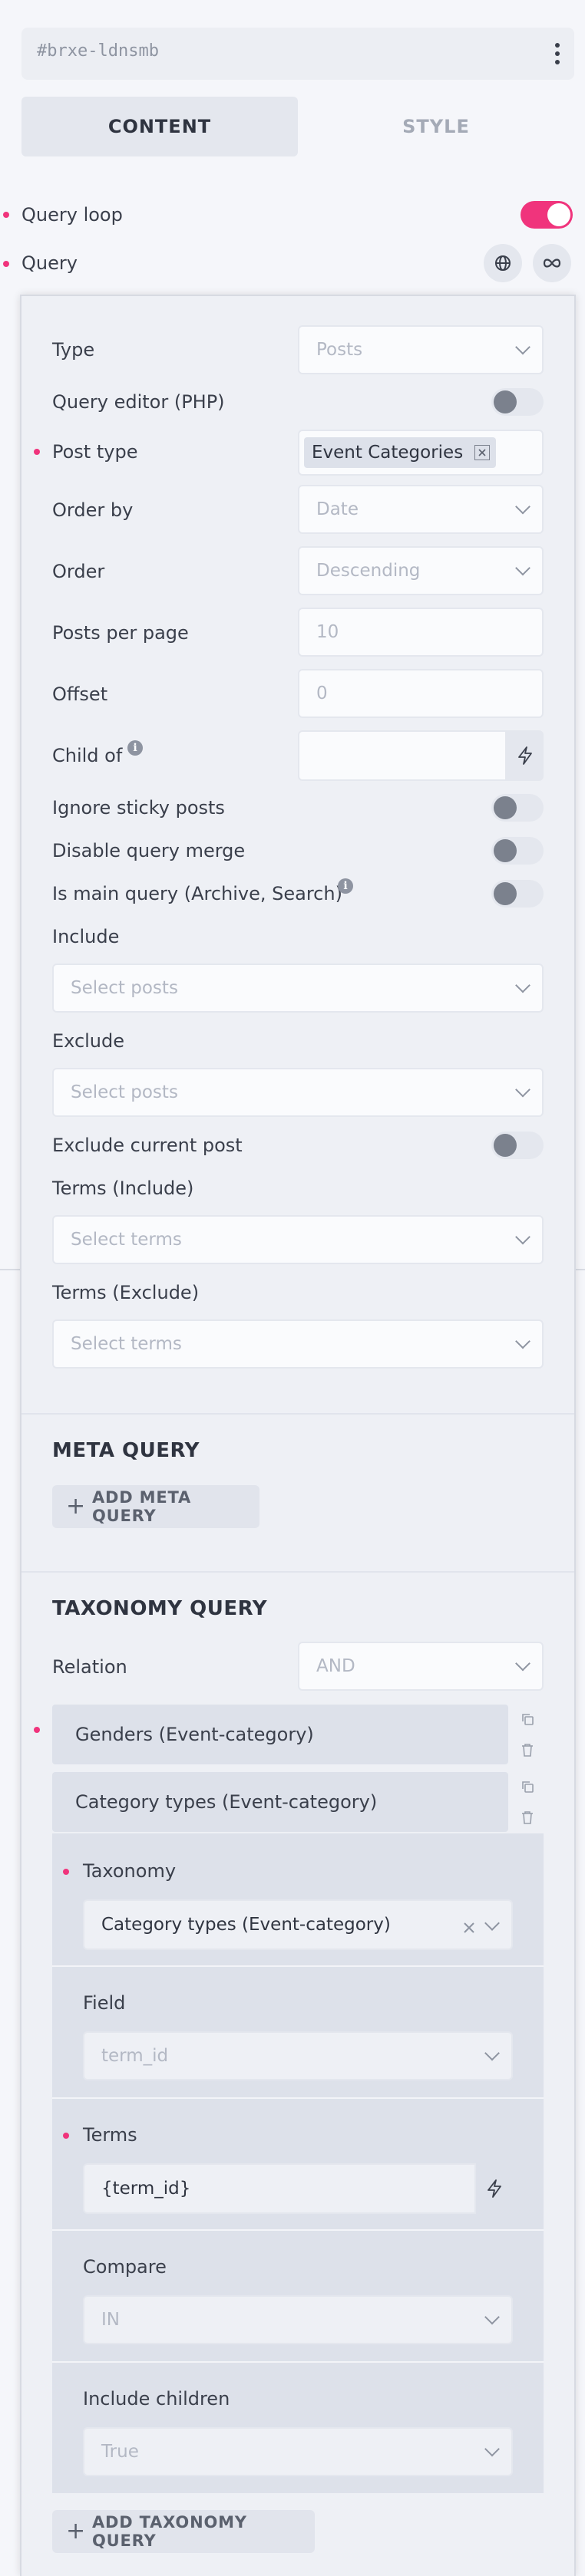  What do you see at coordinates (138, 402) in the screenshot?
I see `query-editor-label: Query editor (PHP)` at bounding box center [138, 402].